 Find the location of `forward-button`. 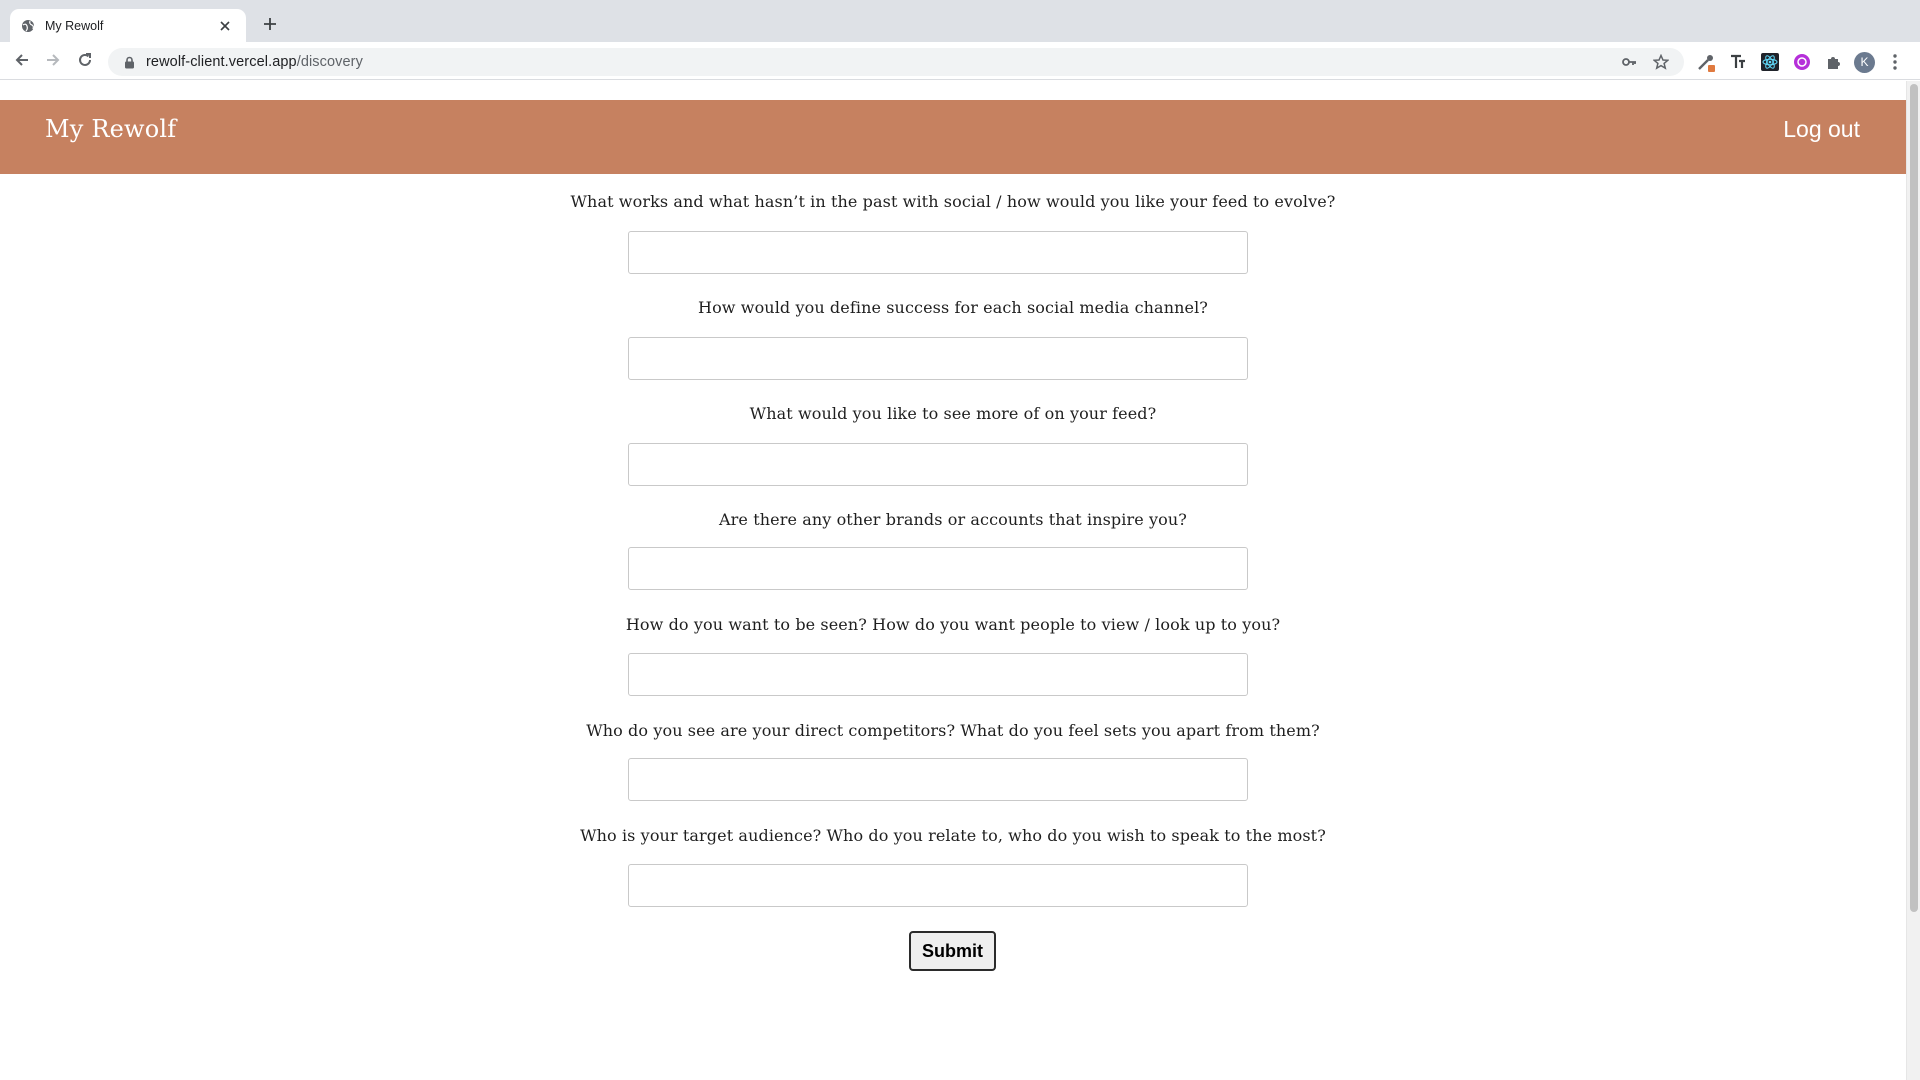

forward-button is located at coordinates (53, 62).